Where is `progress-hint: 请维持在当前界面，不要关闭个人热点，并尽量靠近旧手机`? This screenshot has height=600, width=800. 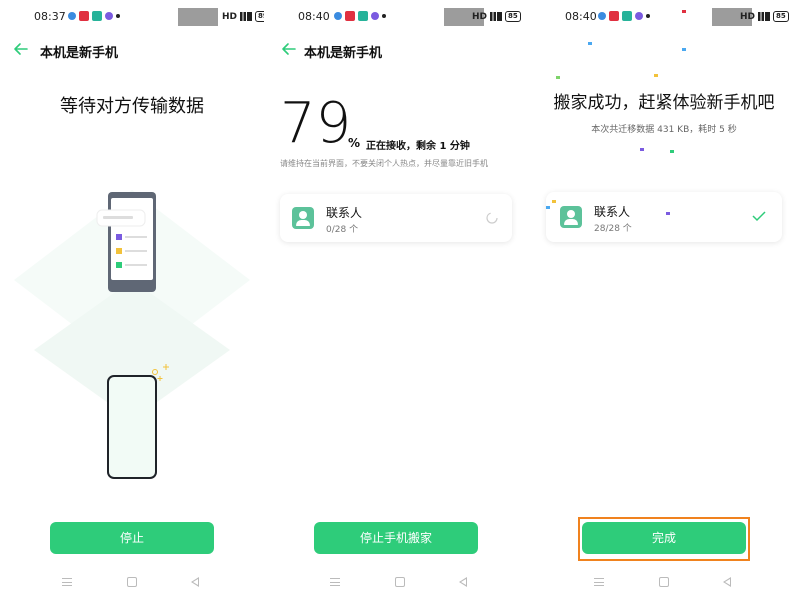
progress-hint: 请维持在当前界面，不要关闭个人热点，并尽量靠近旧手机 is located at coordinates (384, 163).